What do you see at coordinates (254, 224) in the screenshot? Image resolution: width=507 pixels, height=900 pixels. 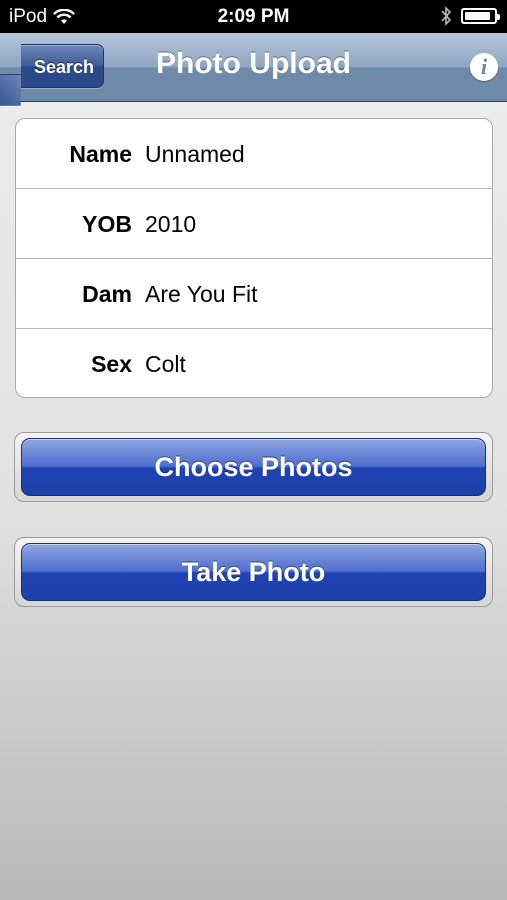 I see `detail-row-yob: YOB 2010` at bounding box center [254, 224].